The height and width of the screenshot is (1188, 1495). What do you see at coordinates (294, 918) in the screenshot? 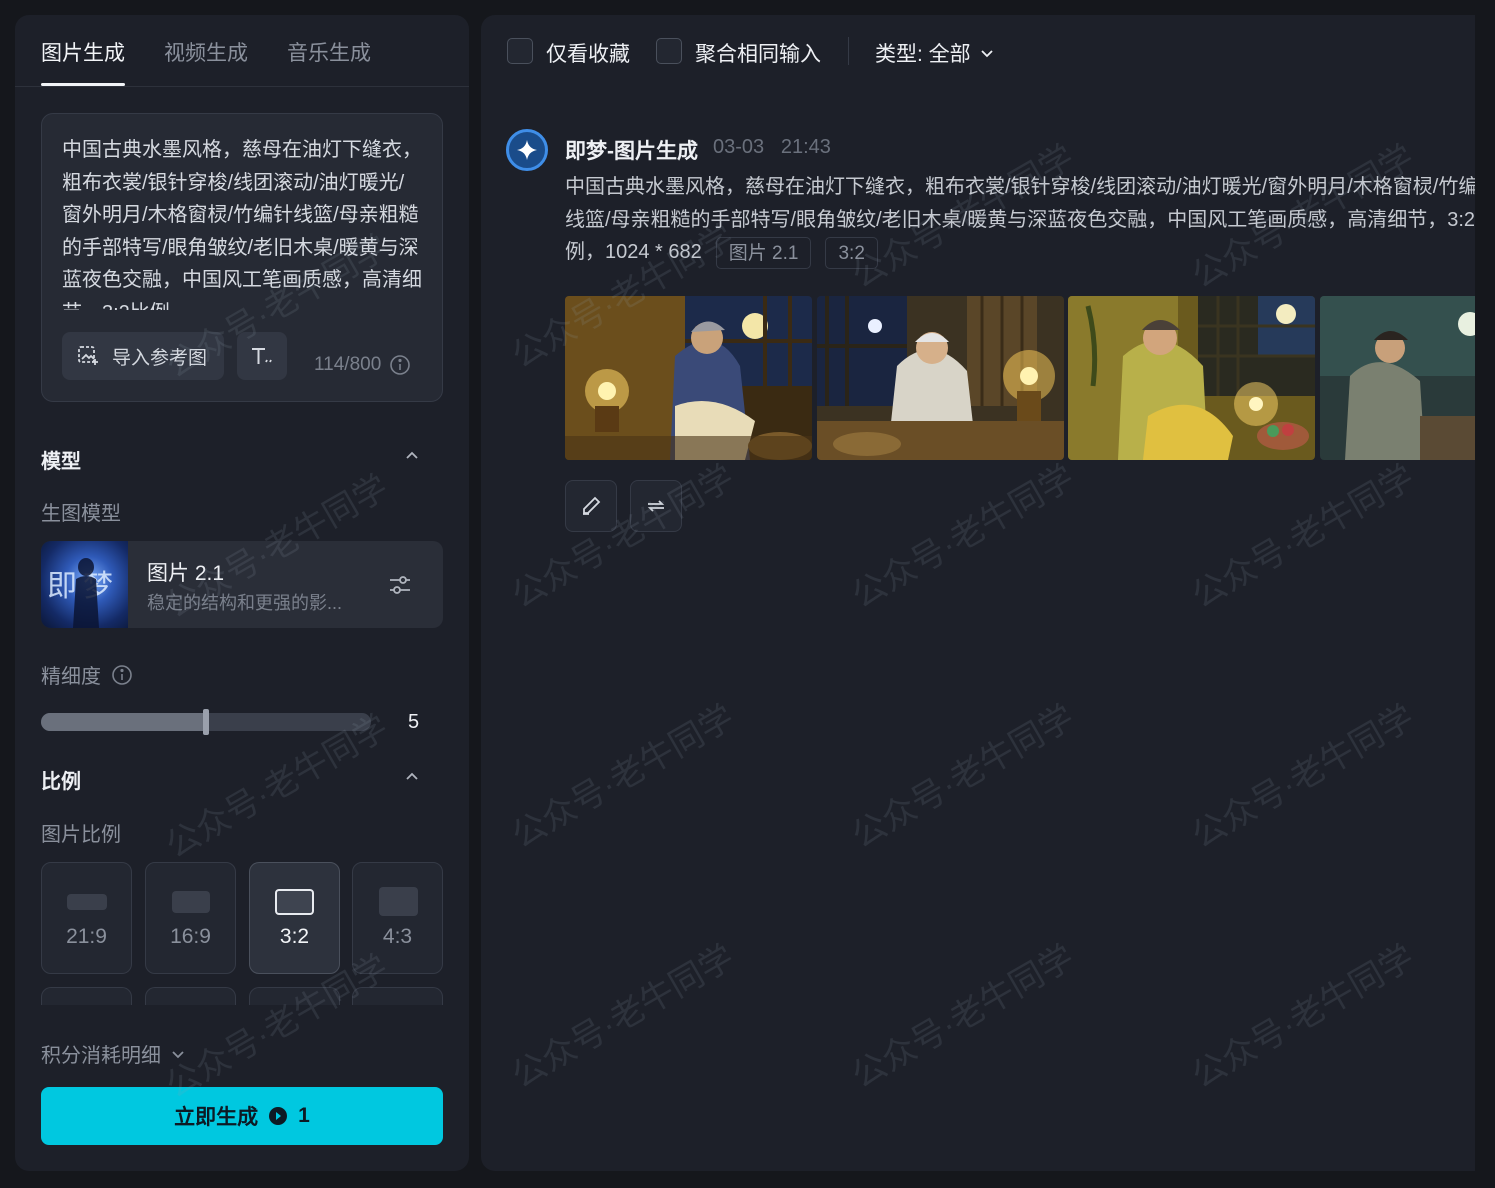
I see `ratio-option-3-2: 3:2` at bounding box center [294, 918].